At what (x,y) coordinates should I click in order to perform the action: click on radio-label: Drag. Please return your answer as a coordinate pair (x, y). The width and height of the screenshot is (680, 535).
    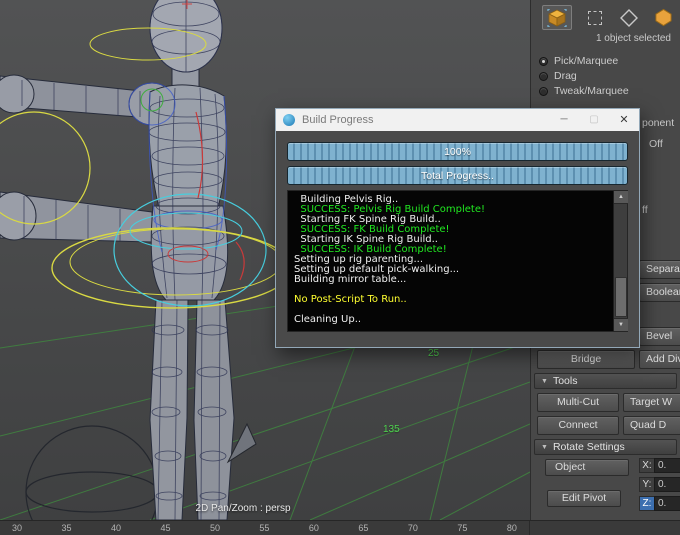
    Looking at the image, I should click on (565, 76).